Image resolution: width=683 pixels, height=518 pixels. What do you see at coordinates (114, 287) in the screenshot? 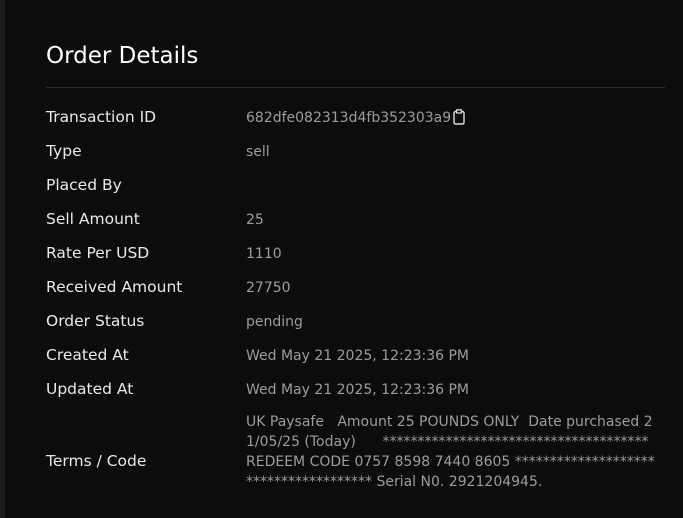
I see `received-amount-label: Received Amount` at bounding box center [114, 287].